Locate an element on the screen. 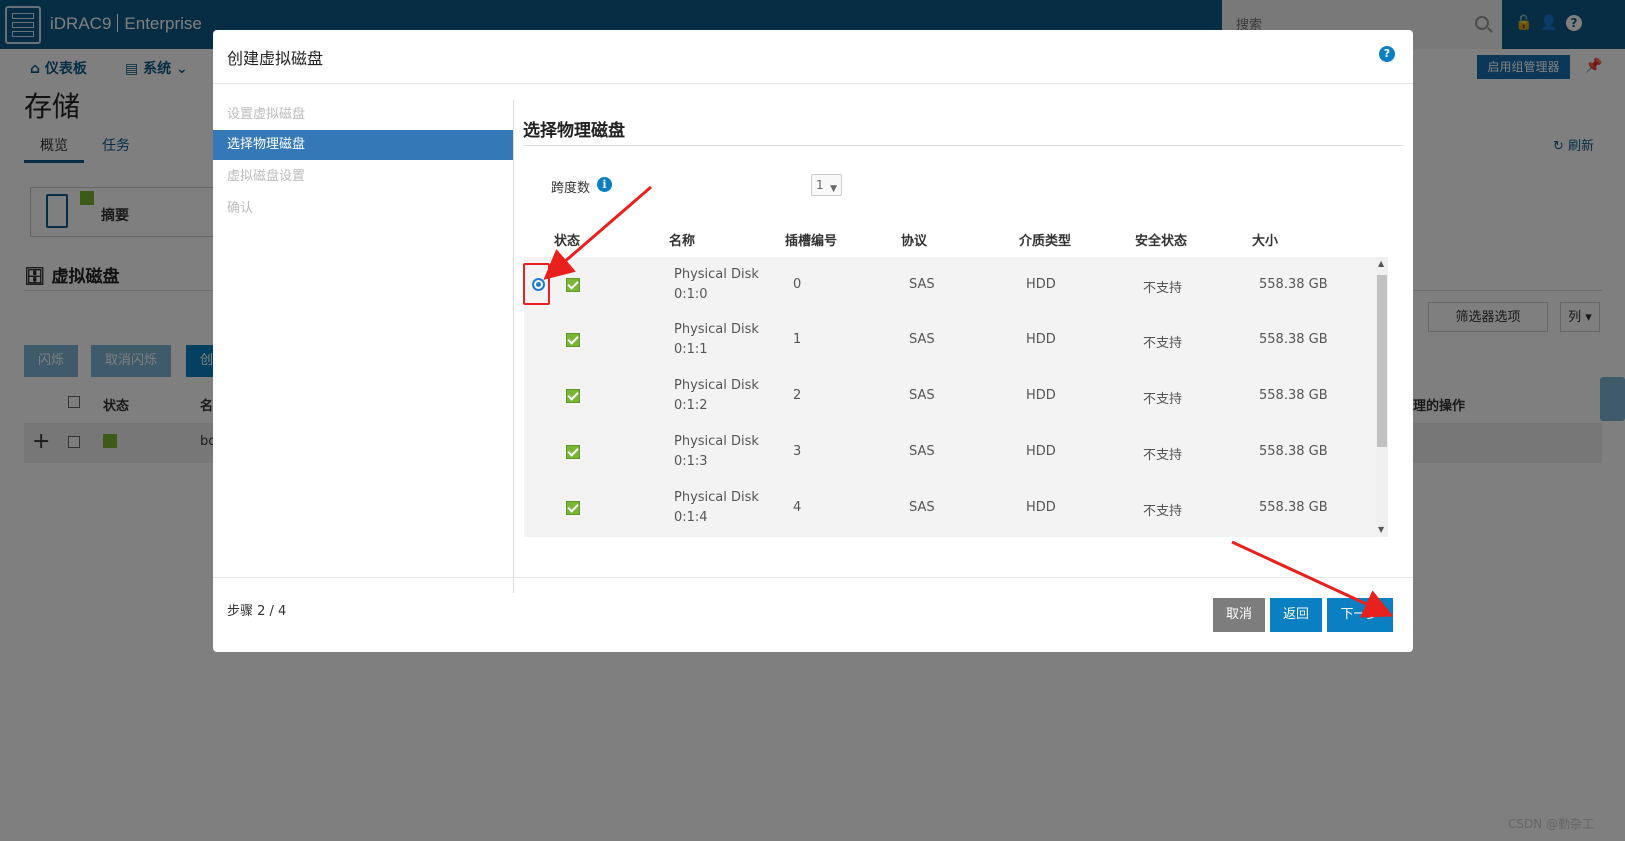 This screenshot has height=841, width=1625. annotation-arrow-next is located at coordinates (1312, 579).